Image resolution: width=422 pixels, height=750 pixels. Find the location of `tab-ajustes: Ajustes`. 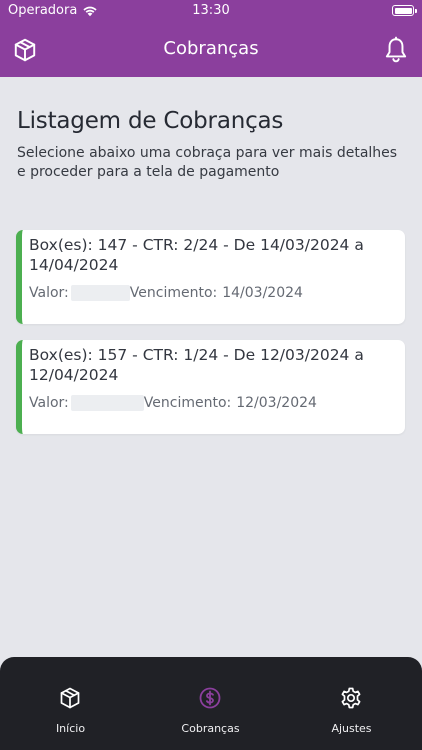

tab-ajustes: Ajustes is located at coordinates (351, 703).